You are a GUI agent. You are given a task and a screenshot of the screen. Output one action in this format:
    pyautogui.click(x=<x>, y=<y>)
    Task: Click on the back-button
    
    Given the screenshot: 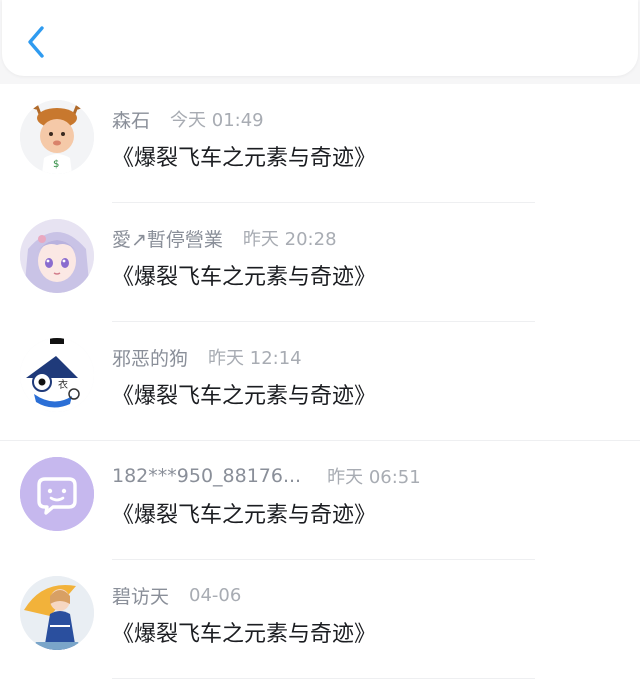 What is the action you would take?
    pyautogui.click(x=36, y=42)
    